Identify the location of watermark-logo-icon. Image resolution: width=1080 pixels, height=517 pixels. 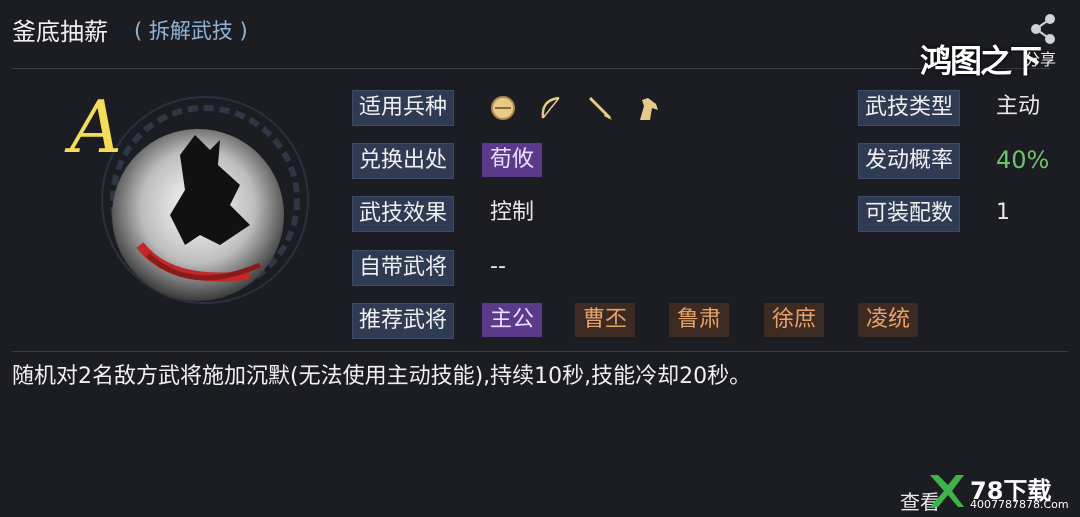
(947, 491).